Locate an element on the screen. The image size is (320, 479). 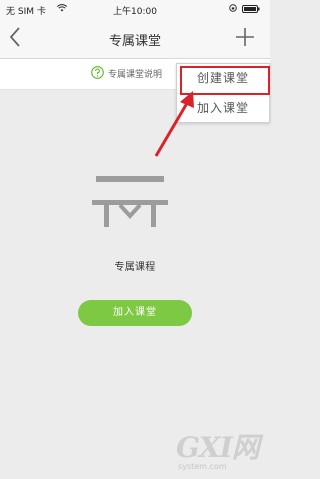
add-icon is located at coordinates (245, 37).